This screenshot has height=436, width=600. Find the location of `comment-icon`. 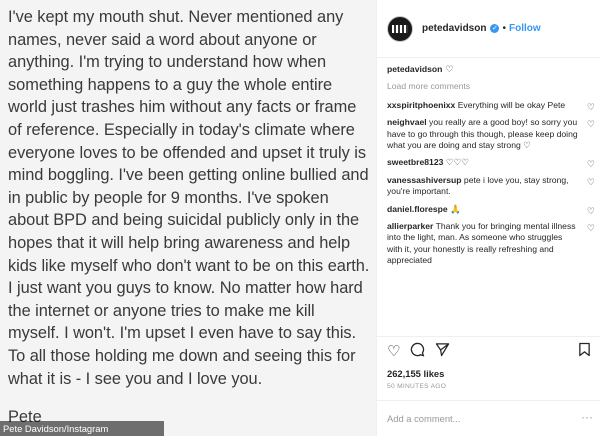

comment-icon is located at coordinates (417, 351).